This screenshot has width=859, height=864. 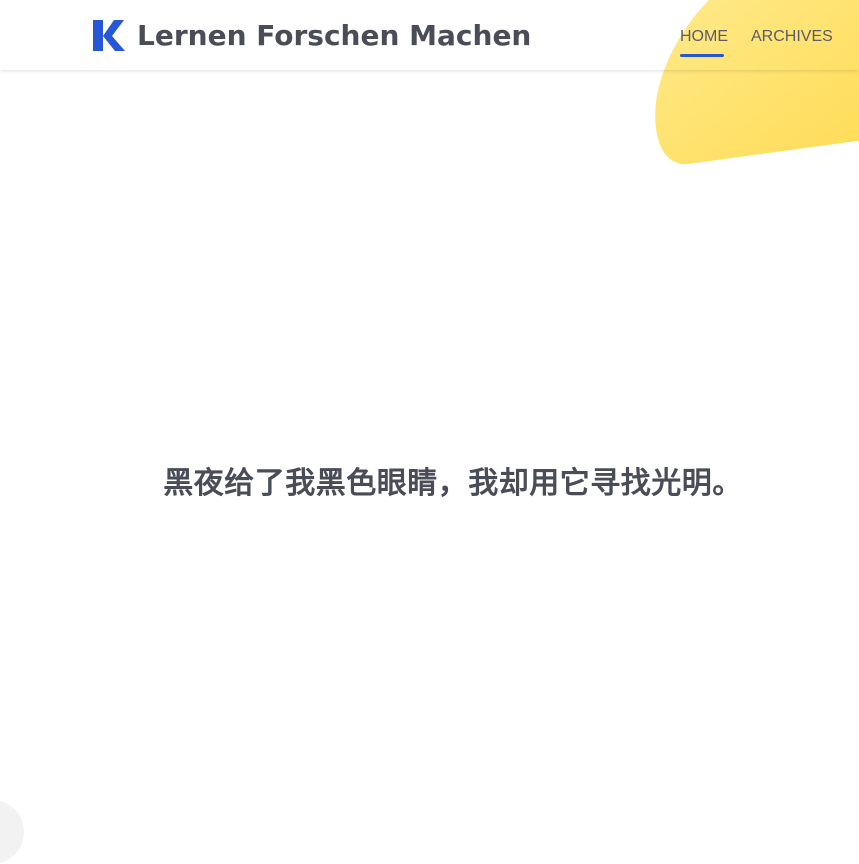 What do you see at coordinates (704, 37) in the screenshot?
I see `nav-item-home: HOME` at bounding box center [704, 37].